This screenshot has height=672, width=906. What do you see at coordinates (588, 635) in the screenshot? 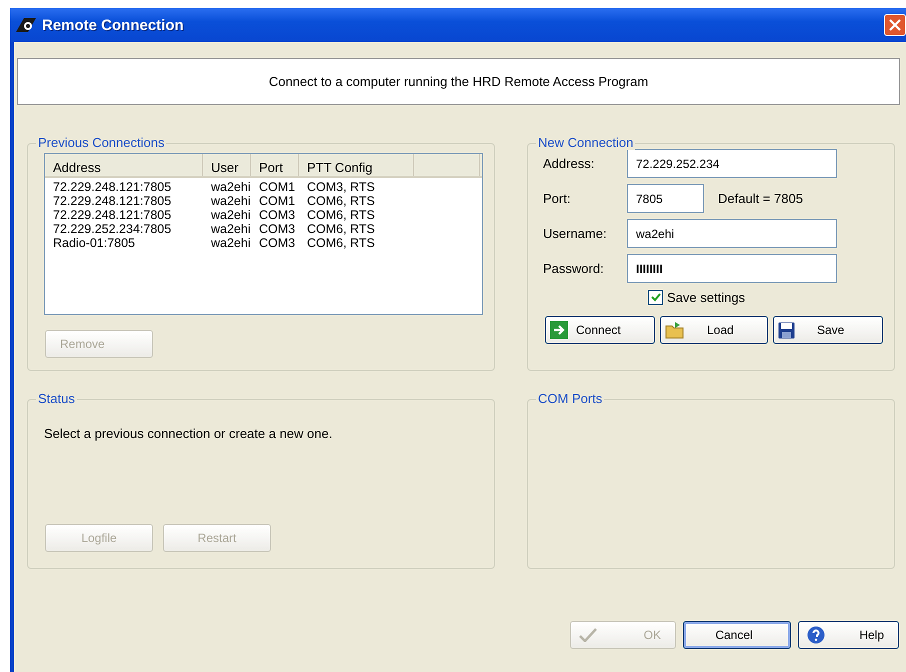
I see `checkmark-icon` at bounding box center [588, 635].